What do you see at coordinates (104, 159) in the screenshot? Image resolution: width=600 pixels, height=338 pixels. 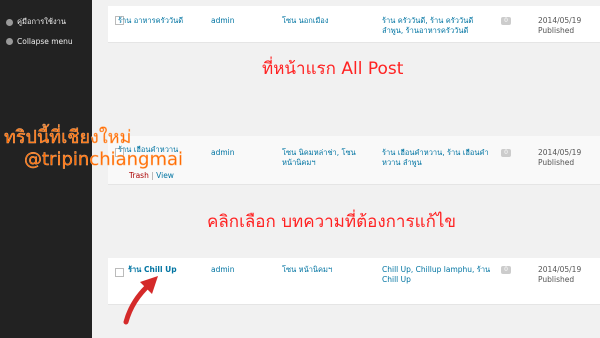 I see `watermark-line2: @tripinchiangmai` at bounding box center [104, 159].